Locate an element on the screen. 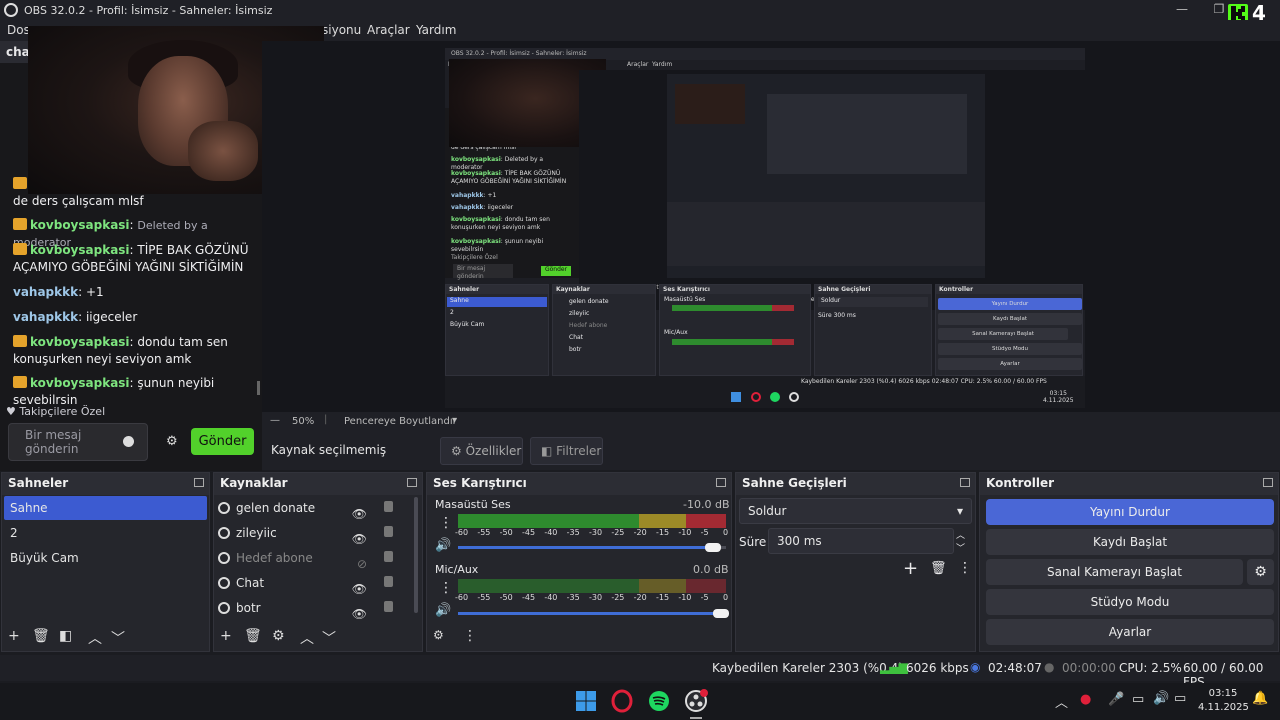 This screenshot has height=720, width=1280. eye-icon: 👁 is located at coordinates (359, 614).